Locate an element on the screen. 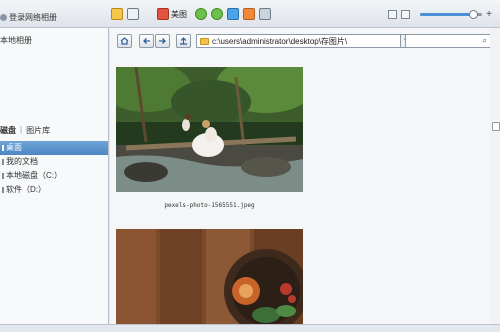  tree-item-software-d: 软件（D:） is located at coordinates (54, 190).